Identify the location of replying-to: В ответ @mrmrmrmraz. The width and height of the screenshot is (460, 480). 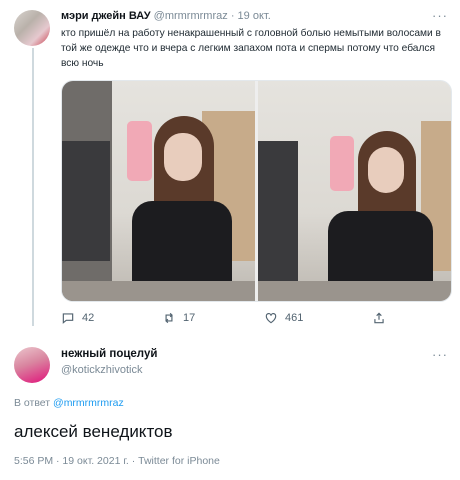
(69, 403).